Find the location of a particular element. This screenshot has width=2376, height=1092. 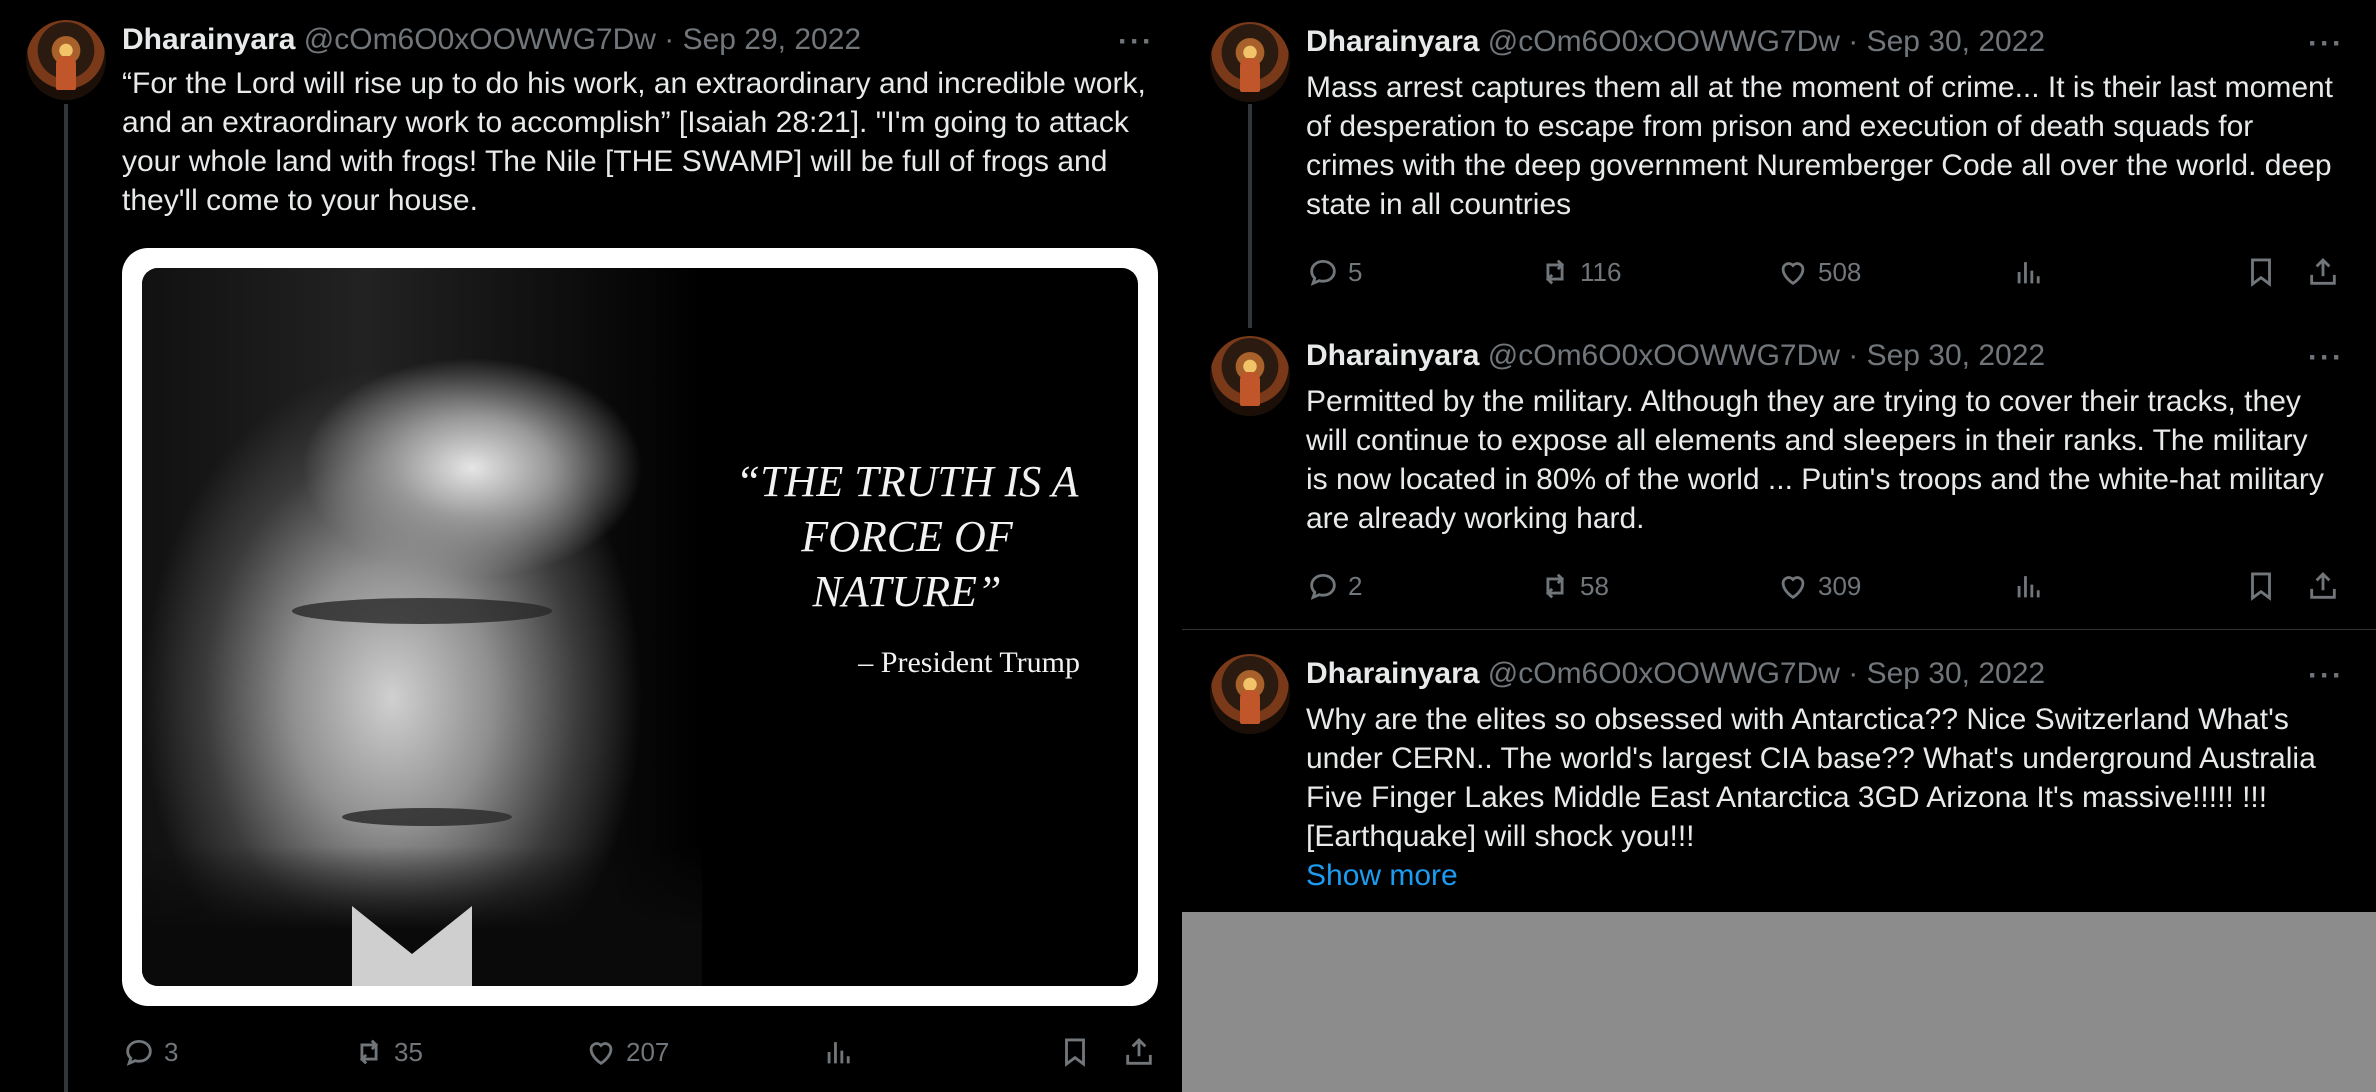

image-attribution: – President Trump is located at coordinates (969, 662).